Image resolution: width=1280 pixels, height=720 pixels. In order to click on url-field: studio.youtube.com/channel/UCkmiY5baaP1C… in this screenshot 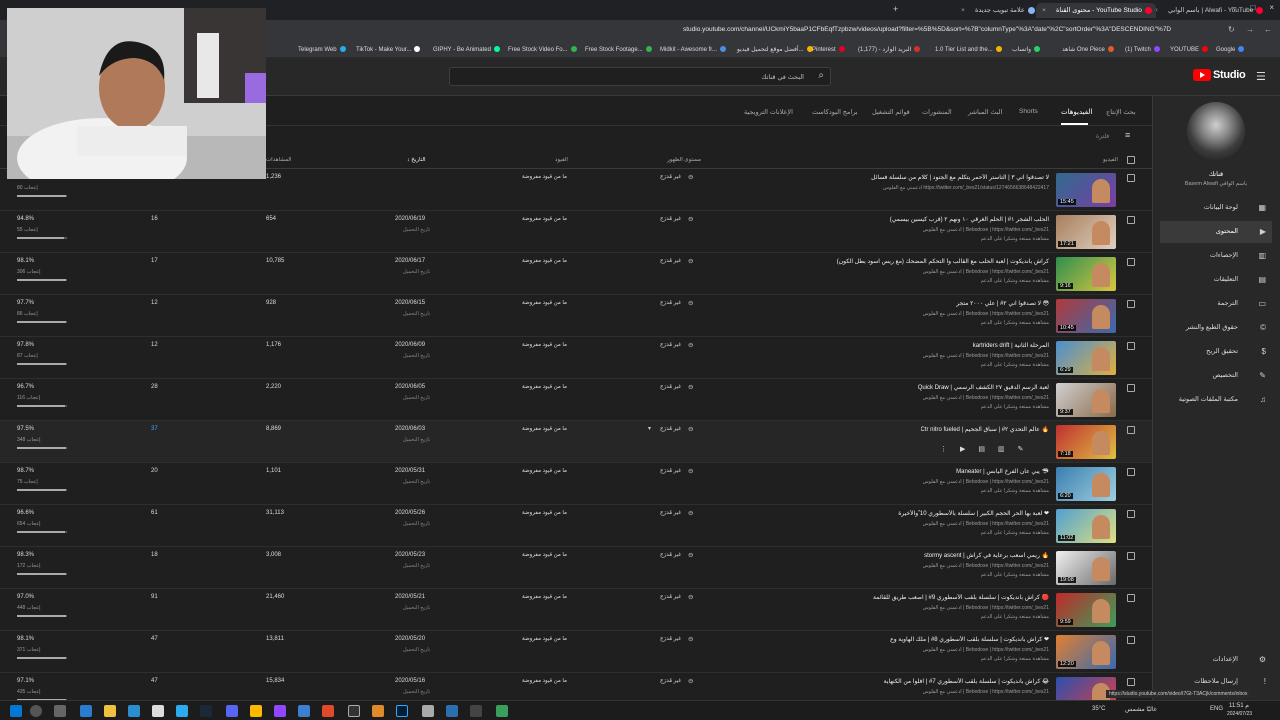, I will do `click(927, 29)`.